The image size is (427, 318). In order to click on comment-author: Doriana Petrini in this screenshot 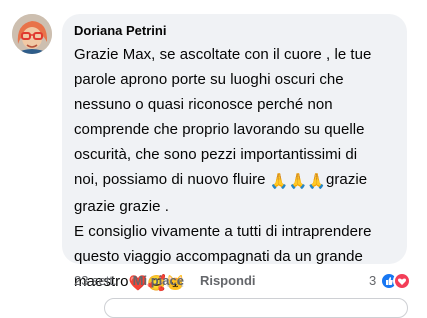, I will do `click(234, 31)`.